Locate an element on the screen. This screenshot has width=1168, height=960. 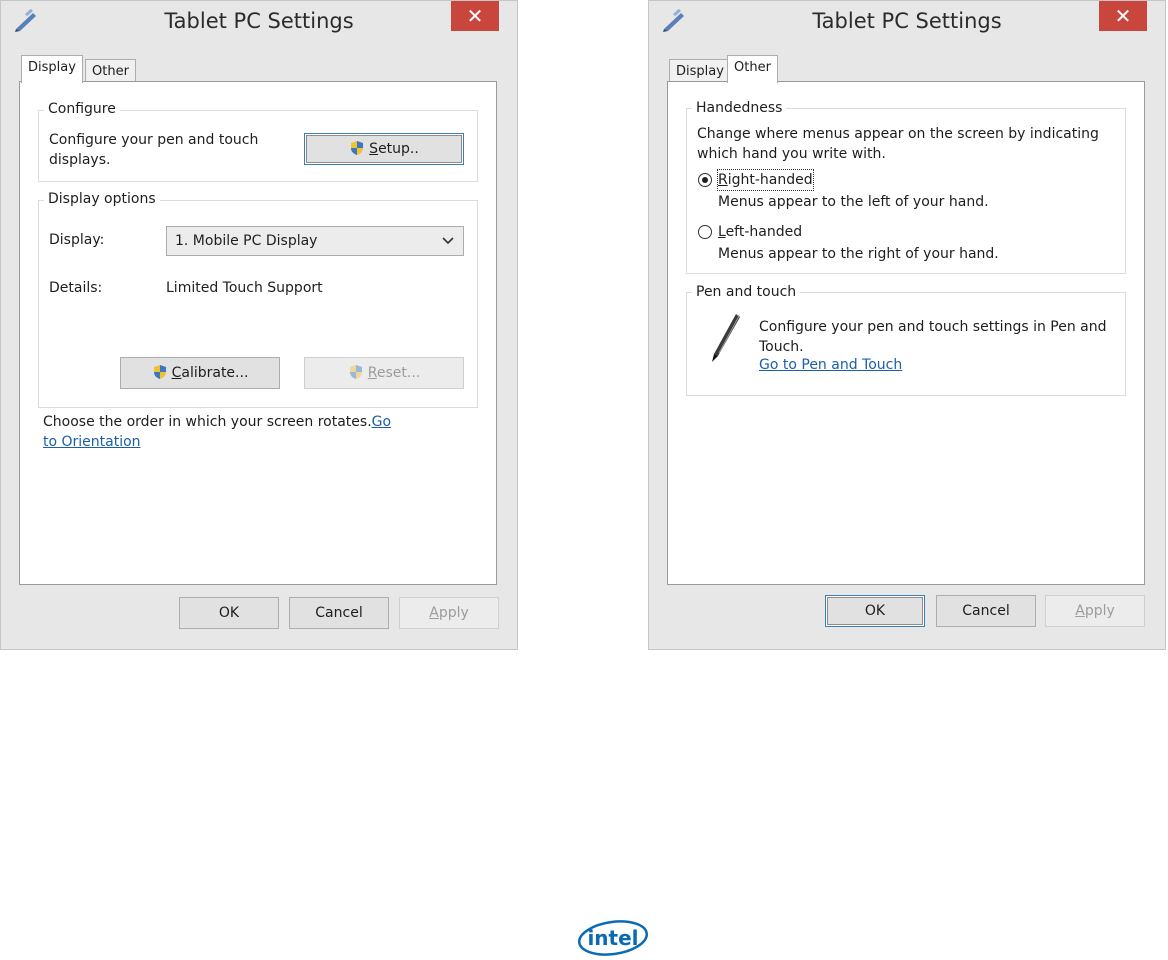
left-handed-radio is located at coordinates (705, 232).